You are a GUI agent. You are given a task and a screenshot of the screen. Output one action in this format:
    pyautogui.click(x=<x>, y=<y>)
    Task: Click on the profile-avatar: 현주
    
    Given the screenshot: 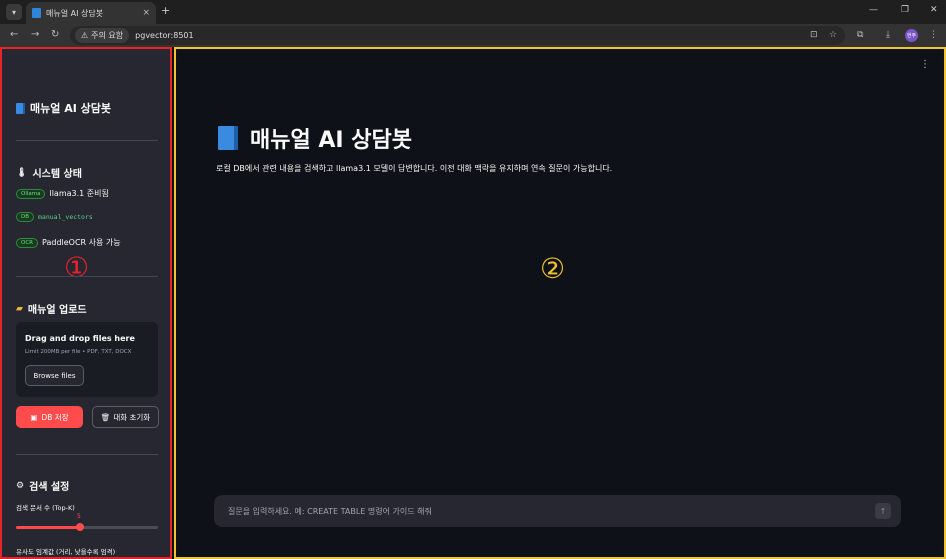 What is the action you would take?
    pyautogui.click(x=911, y=35)
    